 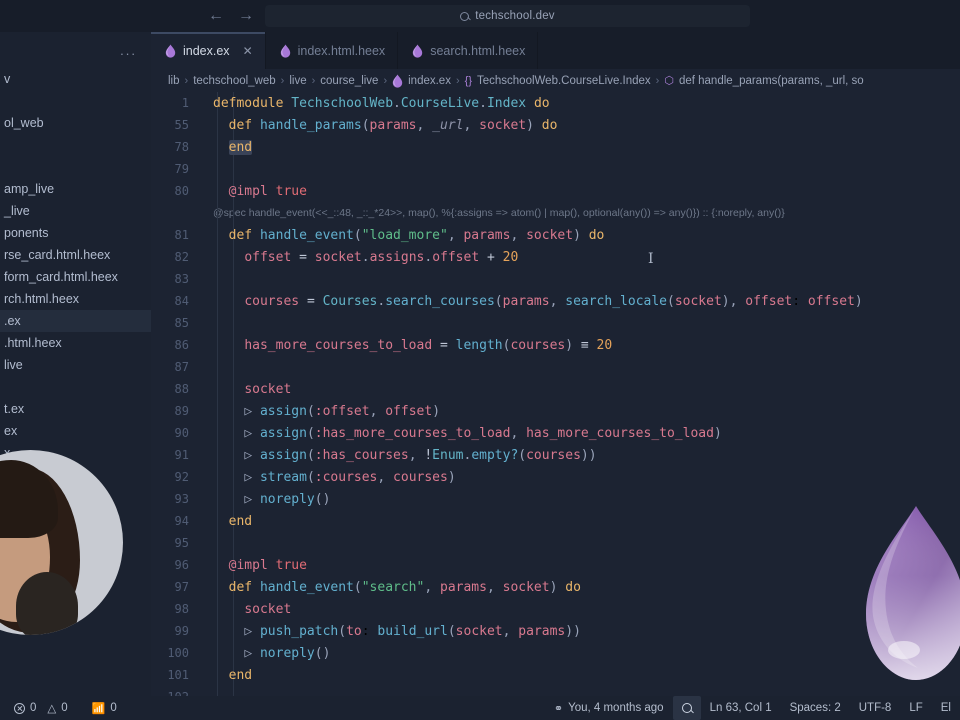 I want to click on explorer-item-label: ponents, so click(x=26, y=233).